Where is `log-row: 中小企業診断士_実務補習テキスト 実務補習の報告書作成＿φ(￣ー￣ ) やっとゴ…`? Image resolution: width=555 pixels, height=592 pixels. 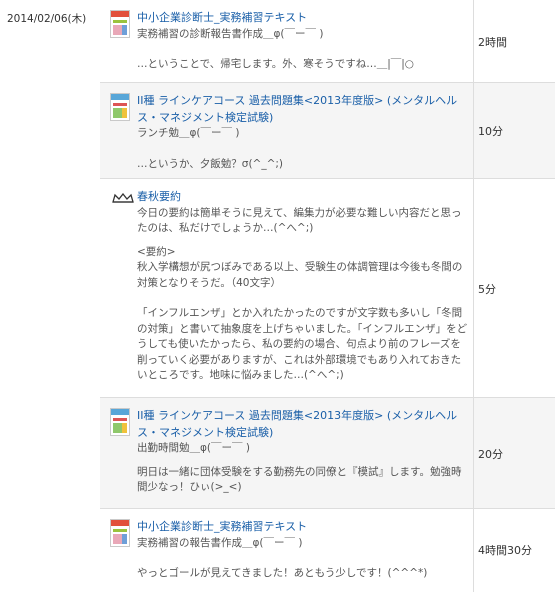 log-row: 中小企業診断士_実務補習テキスト 実務補習の報告書作成＿φ(￣ー￣ ) やっとゴ… is located at coordinates (327, 550).